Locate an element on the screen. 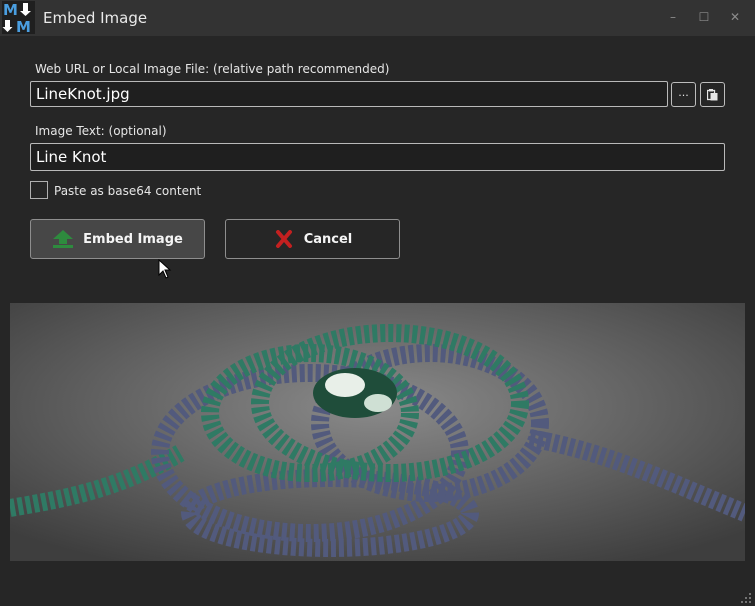  resize-grip-icon is located at coordinates (746, 598).